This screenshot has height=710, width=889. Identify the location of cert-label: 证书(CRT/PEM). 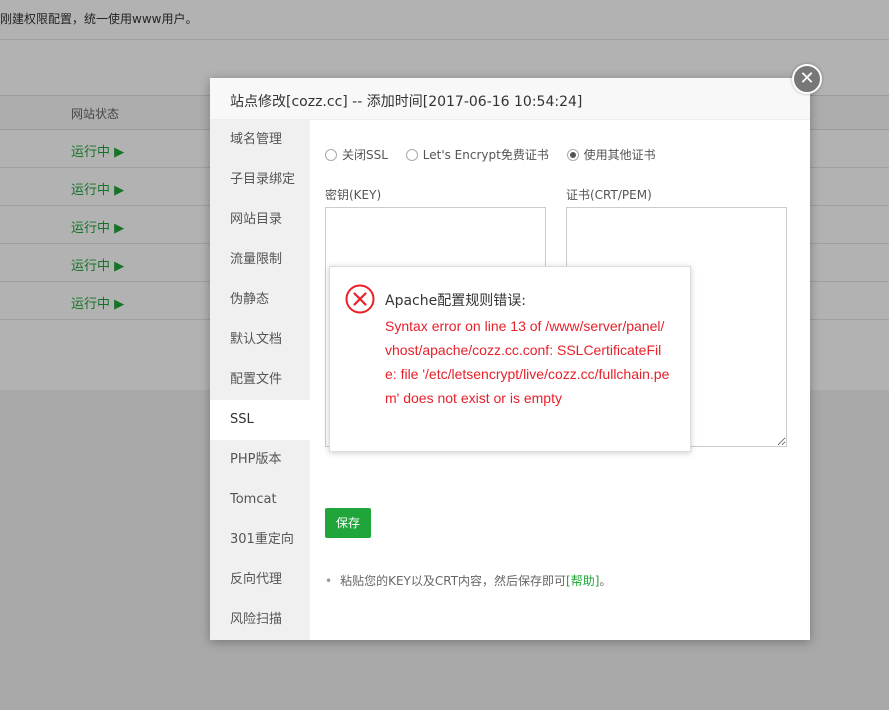
(609, 195).